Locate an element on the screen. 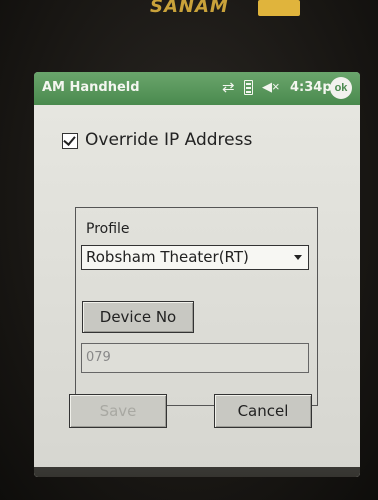 Image resolution: width=378 pixels, height=500 pixels. status-bar: AM Handheld ⇄ ◀× 4:34p ok is located at coordinates (197, 88).